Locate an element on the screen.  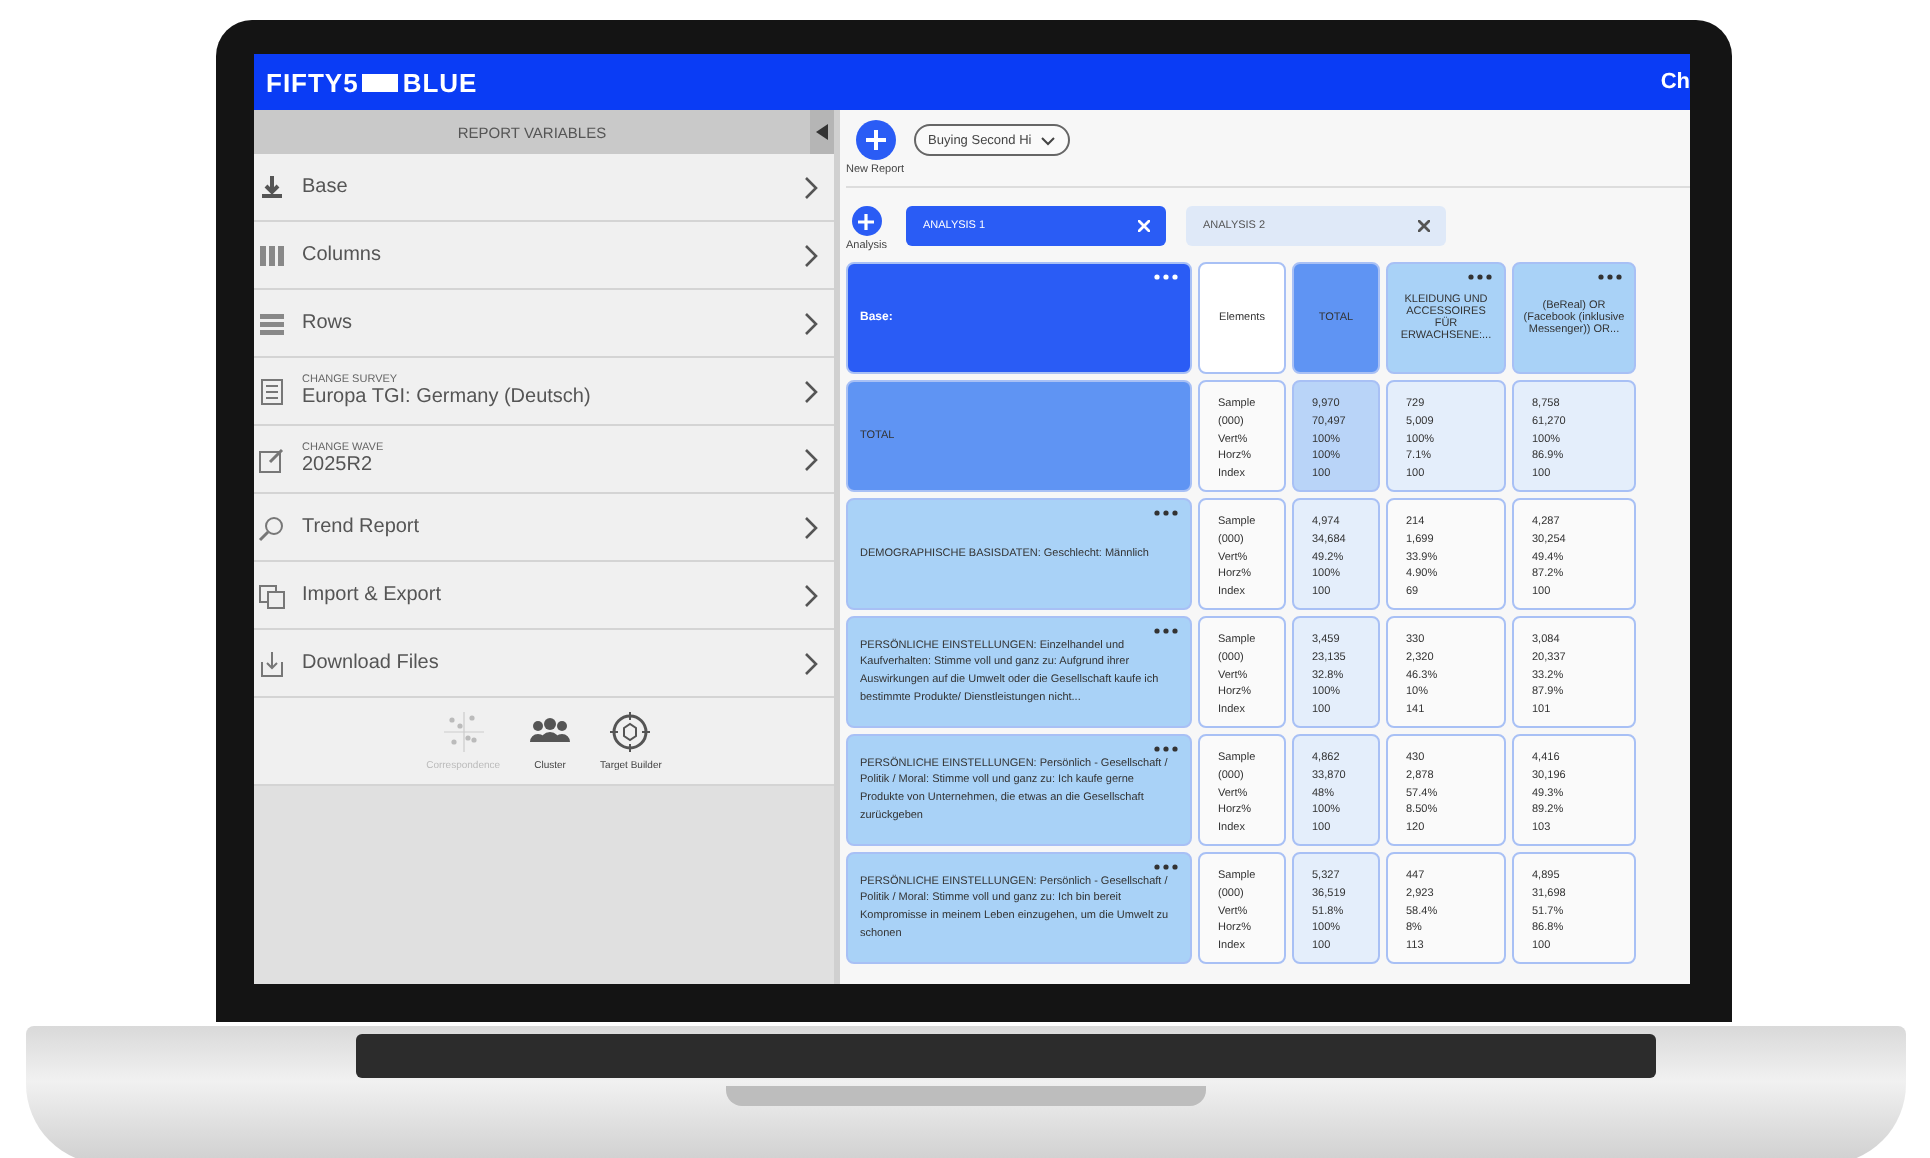
logo: FIFTY5 BLUE is located at coordinates (372, 82).